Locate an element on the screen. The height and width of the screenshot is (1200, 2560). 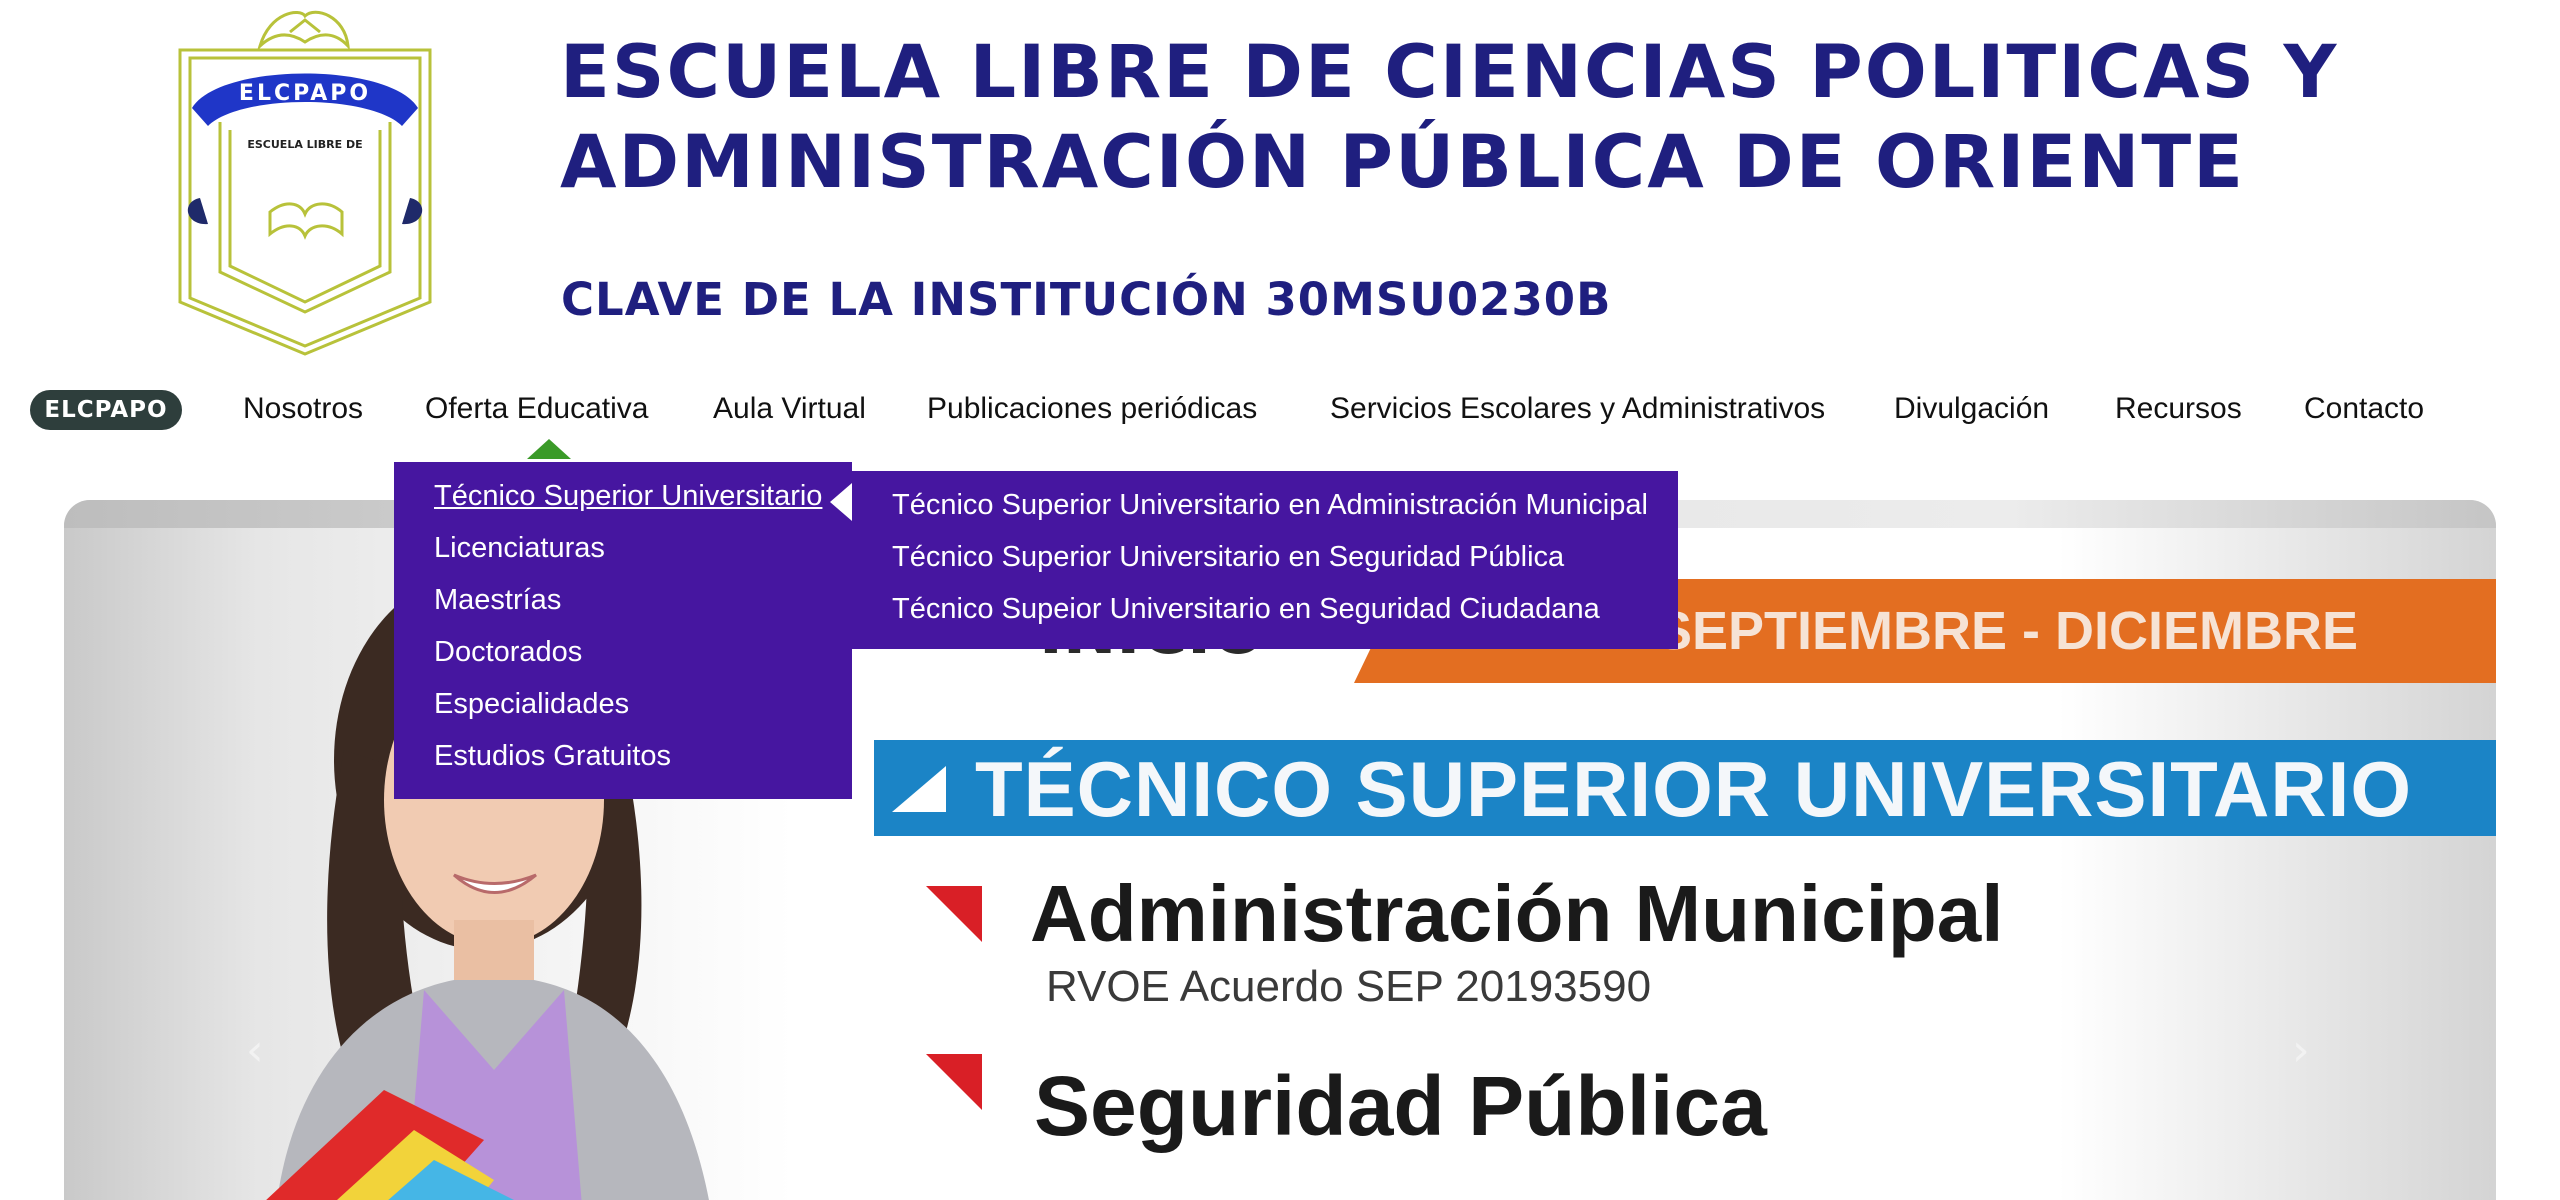
slider-program-2: Seguridad Pública is located at coordinates (1400, 1106).